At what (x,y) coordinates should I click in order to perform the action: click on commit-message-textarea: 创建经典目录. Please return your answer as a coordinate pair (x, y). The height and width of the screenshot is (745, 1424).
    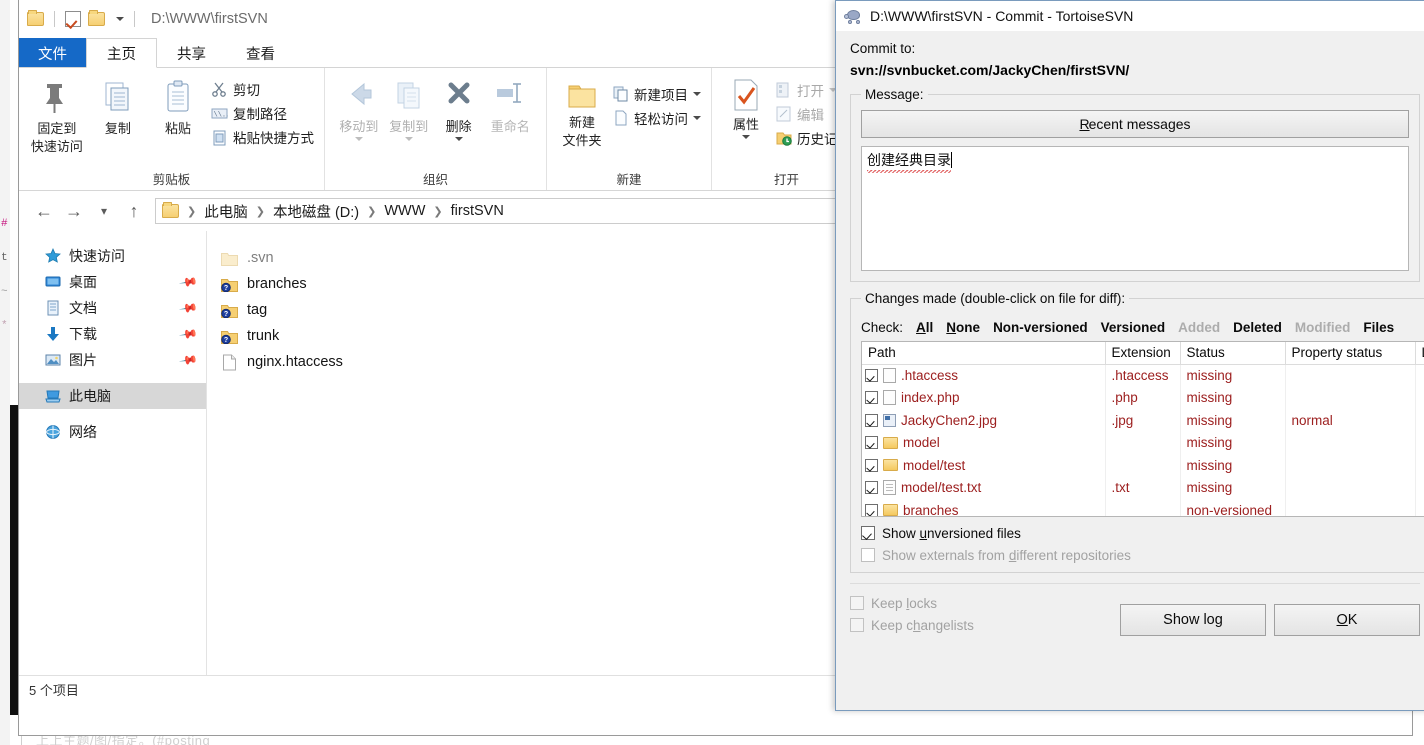
    Looking at the image, I should click on (1135, 208).